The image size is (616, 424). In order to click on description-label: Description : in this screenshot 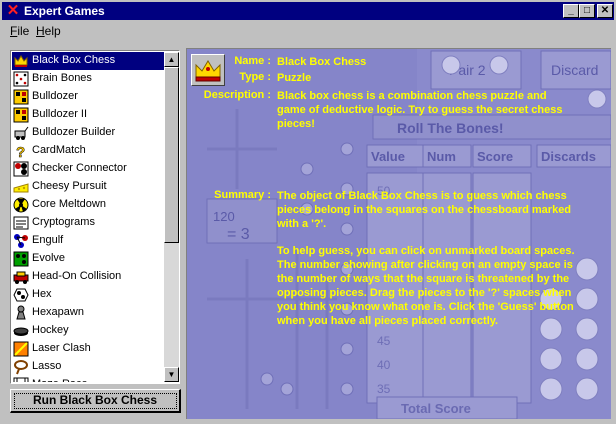, I will do `click(237, 95)`.